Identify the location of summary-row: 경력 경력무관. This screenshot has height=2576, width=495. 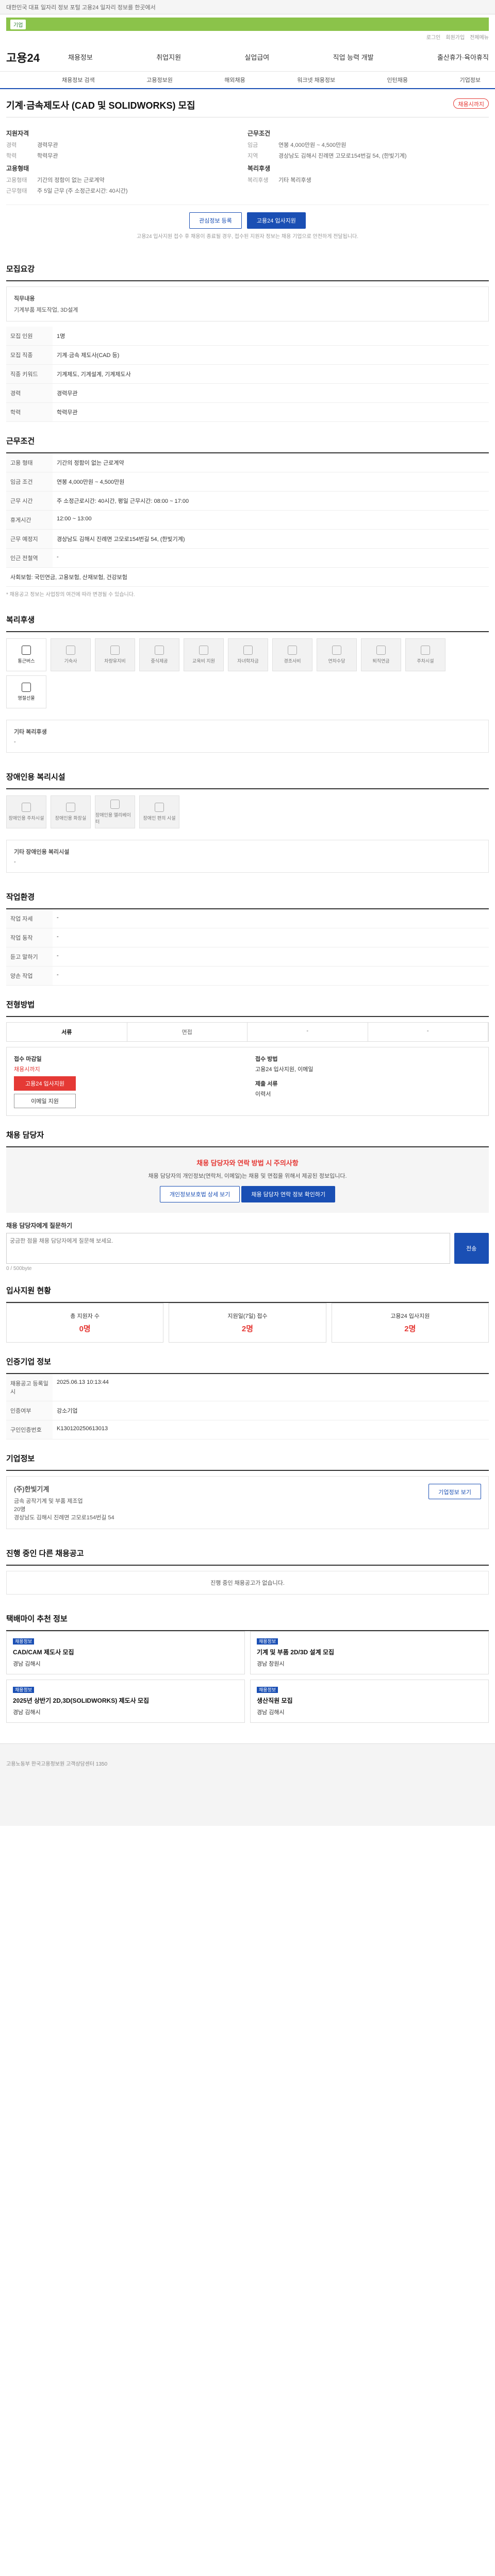
(127, 145).